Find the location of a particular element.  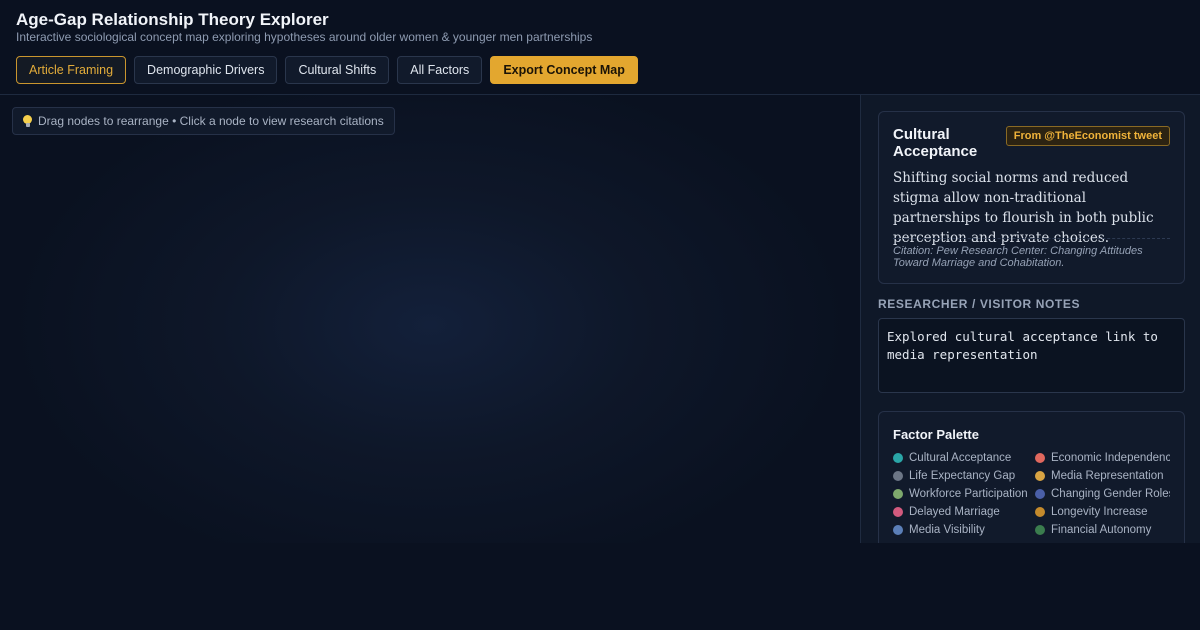

palette-item-label: Financial Autonomy is located at coordinates (1101, 530).